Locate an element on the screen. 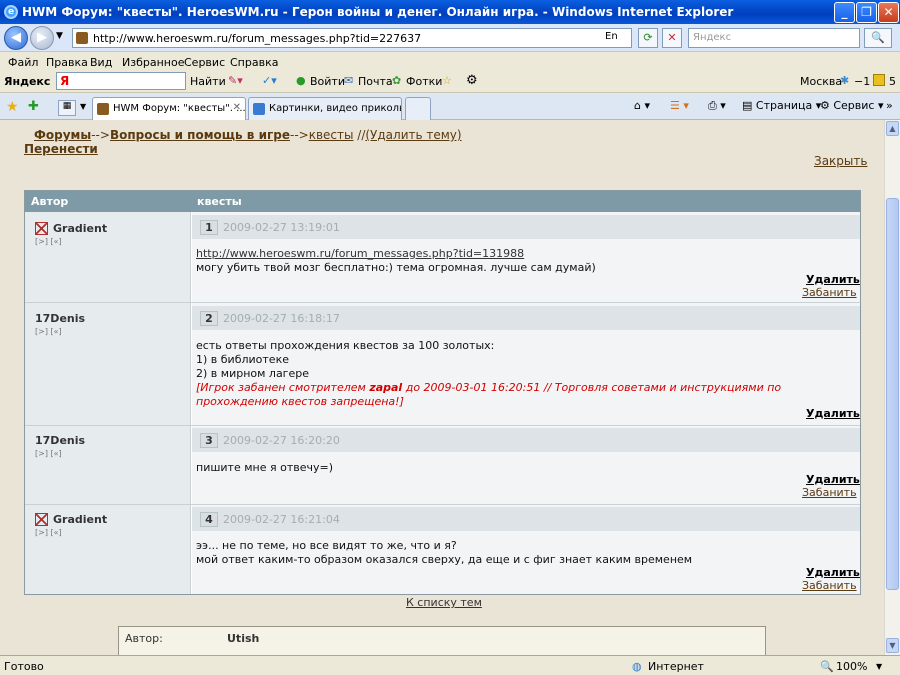 This screenshot has height=675, width=900. settings-gear-icon: ⚙ is located at coordinates (472, 80).